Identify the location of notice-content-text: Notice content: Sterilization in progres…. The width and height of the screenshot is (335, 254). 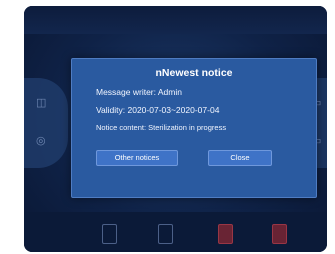
(161, 127).